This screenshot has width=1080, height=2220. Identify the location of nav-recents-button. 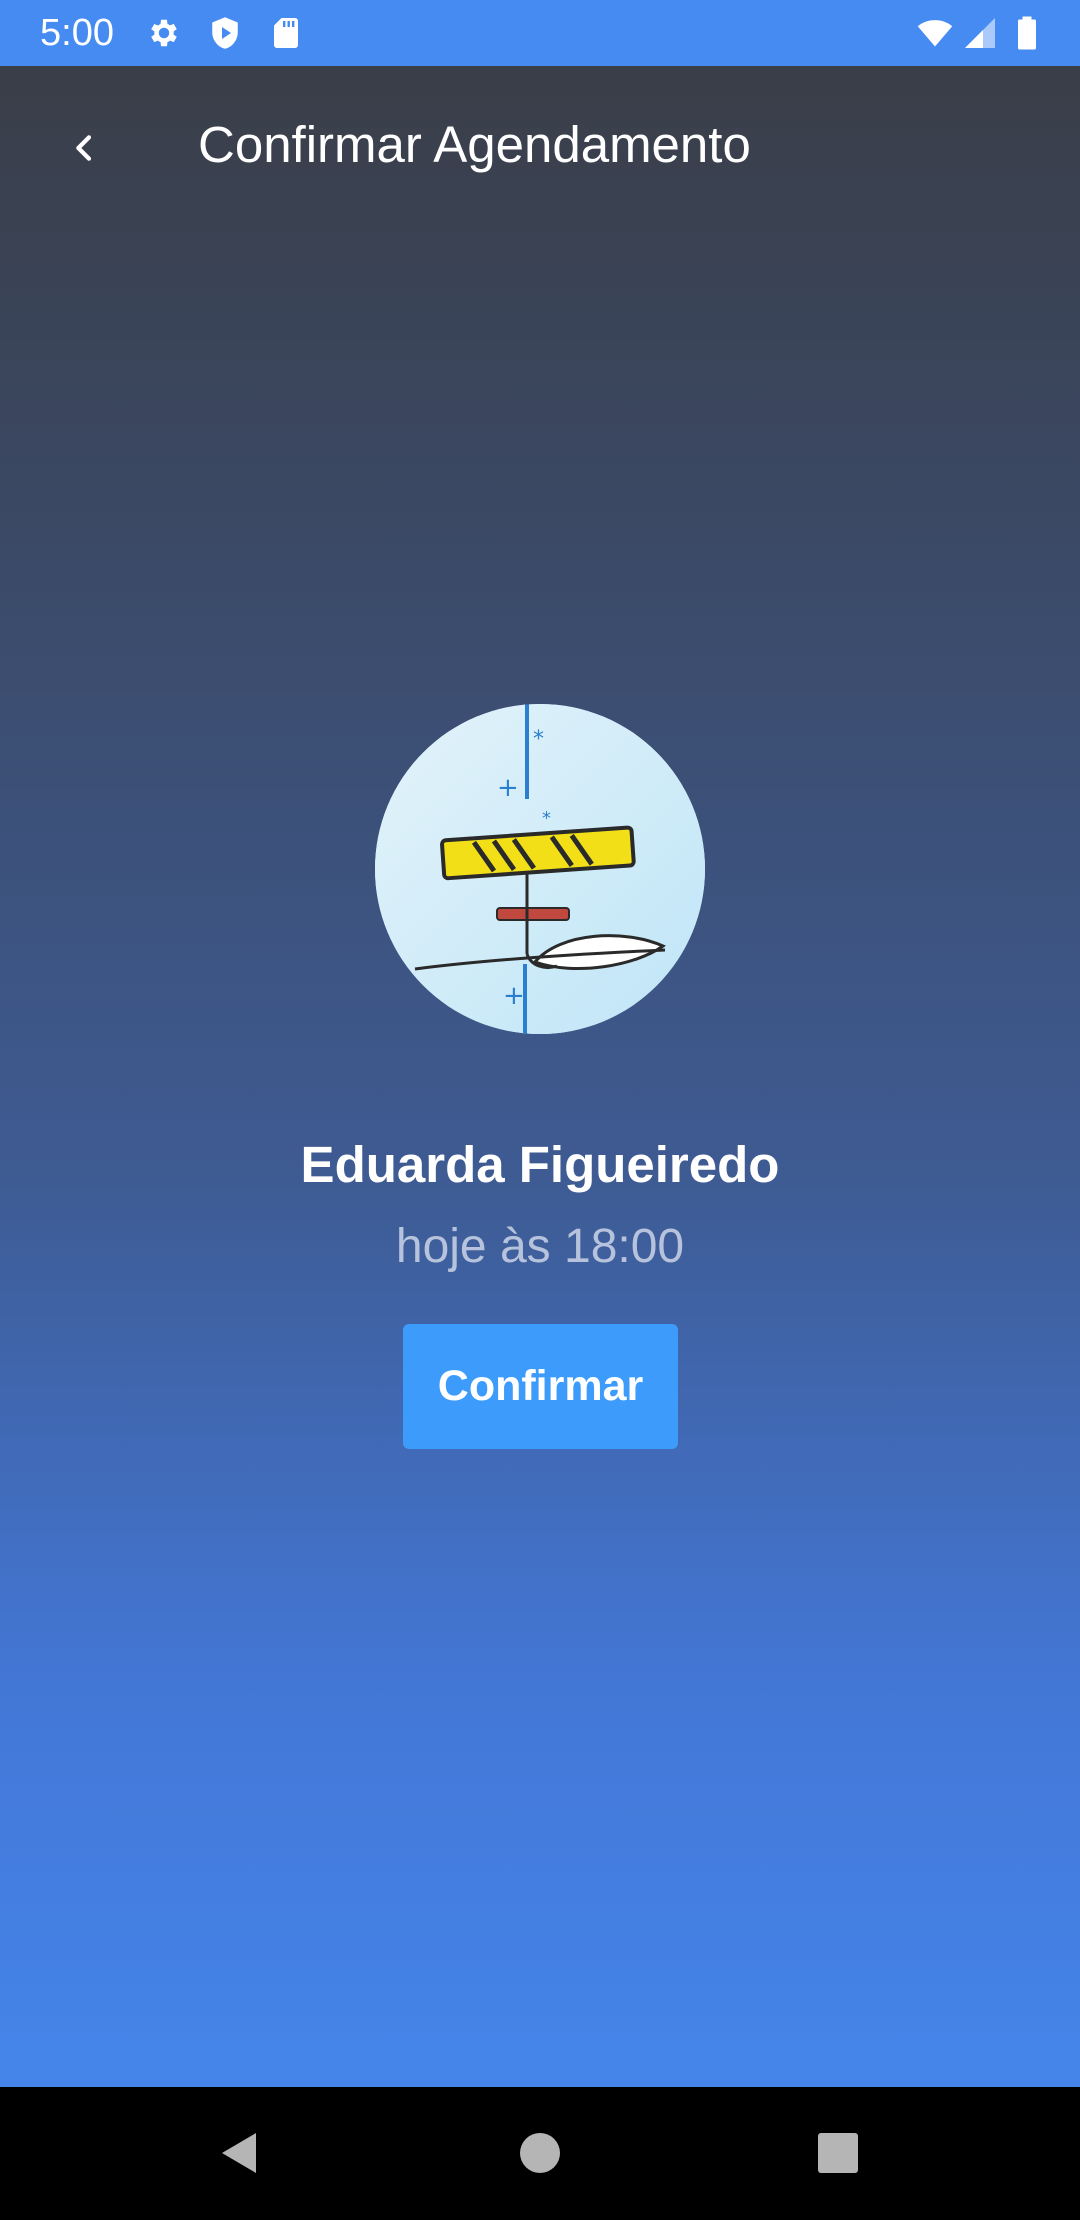
(838, 2153).